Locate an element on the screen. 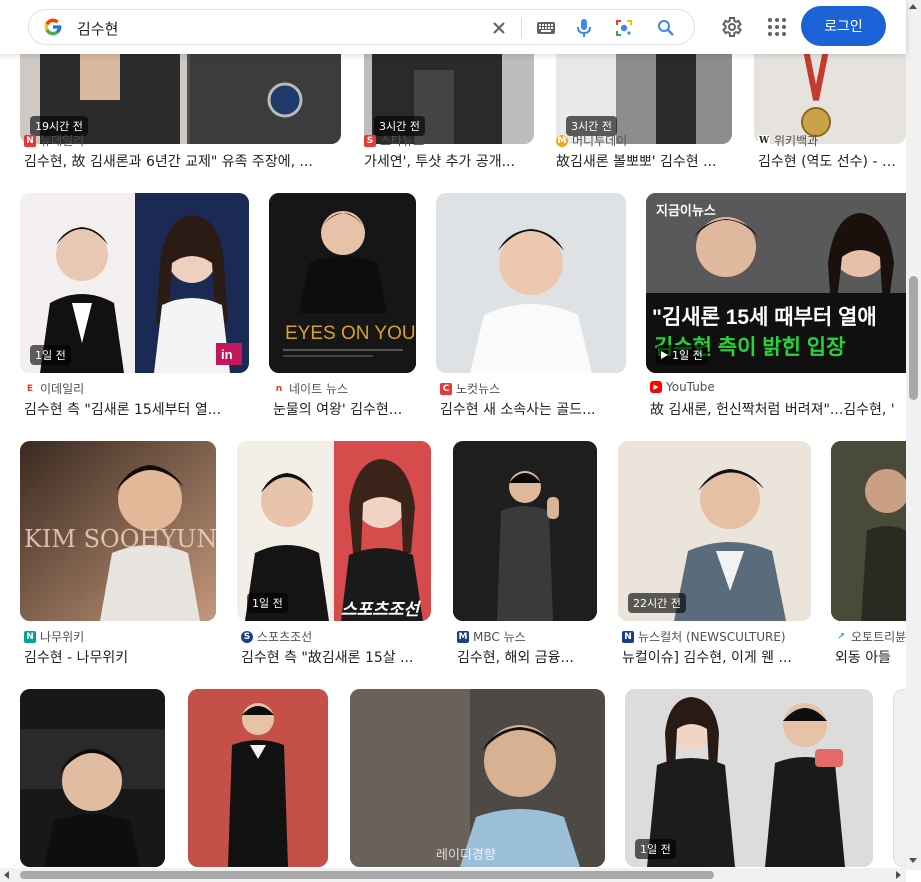 The width and height of the screenshot is (921, 882). microphone-icon is located at coordinates (584, 28).